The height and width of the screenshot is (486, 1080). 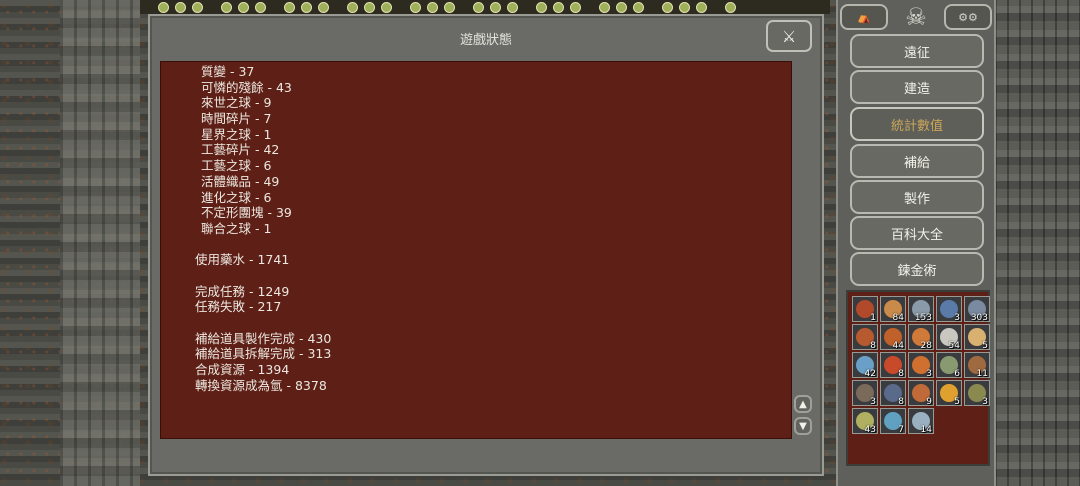 What do you see at coordinates (263, 338) in the screenshot?
I see `stat-row: 補給道具製作完成 - 430` at bounding box center [263, 338].